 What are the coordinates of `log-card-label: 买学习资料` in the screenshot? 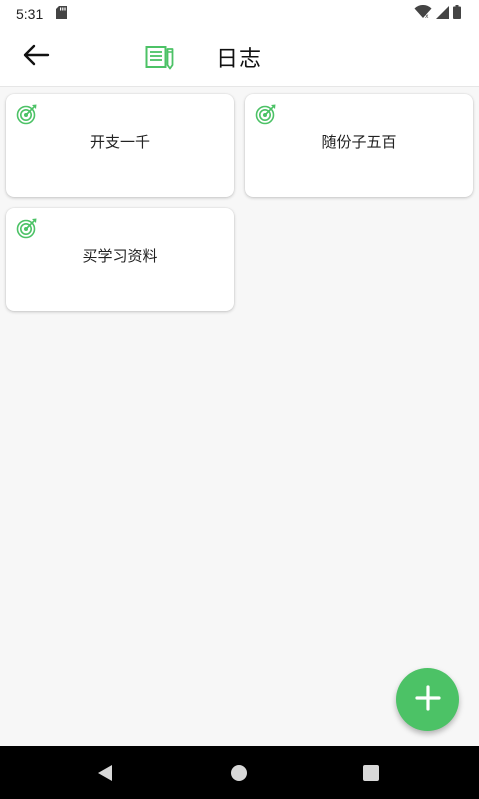 It's located at (120, 256).